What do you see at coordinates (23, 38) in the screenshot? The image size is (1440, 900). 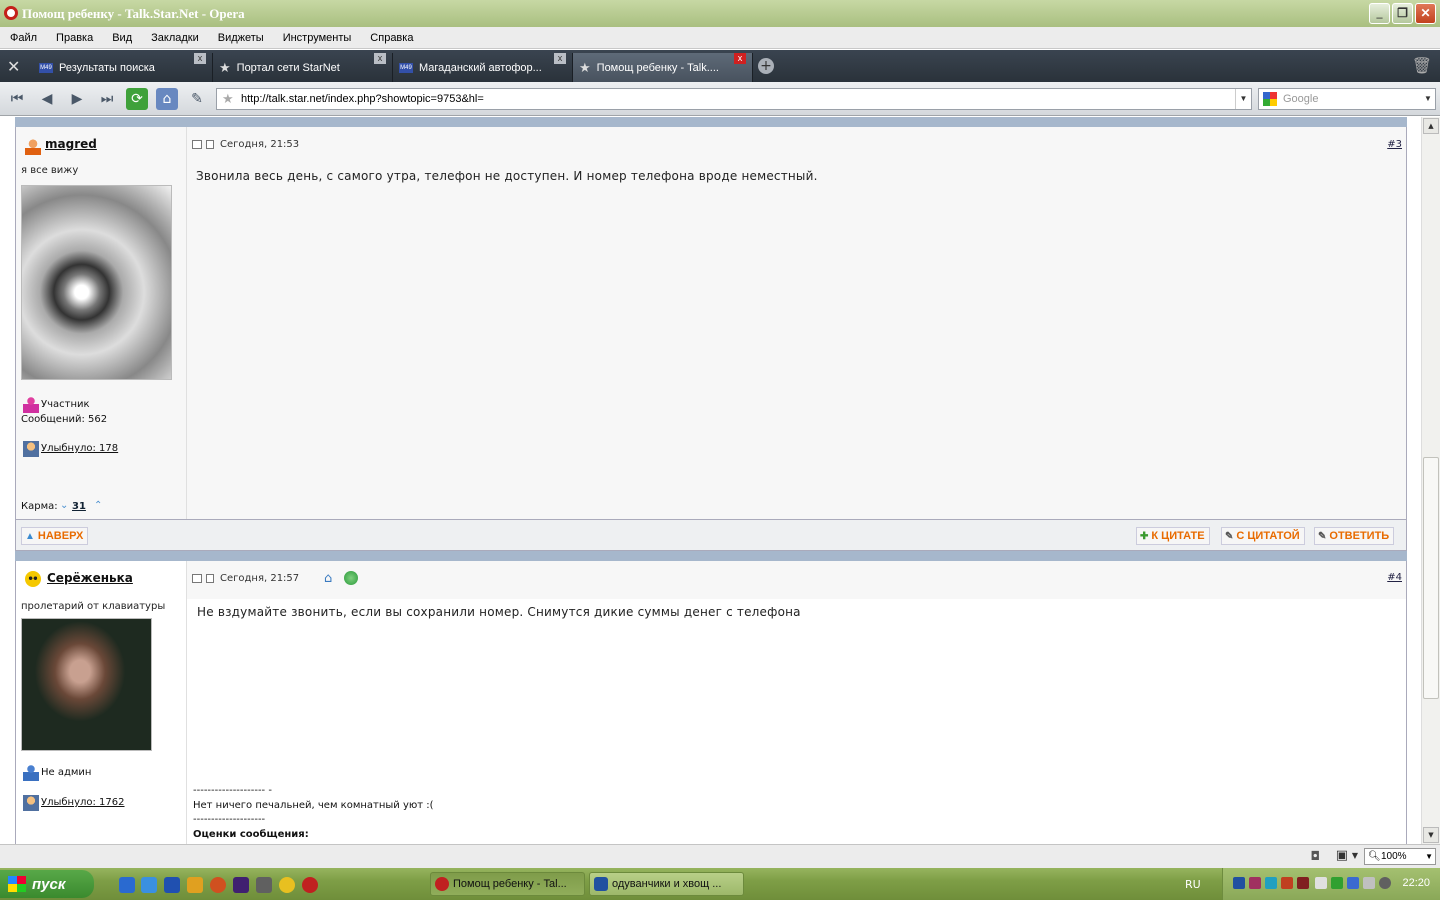 I see `menu-file: Файл` at bounding box center [23, 38].